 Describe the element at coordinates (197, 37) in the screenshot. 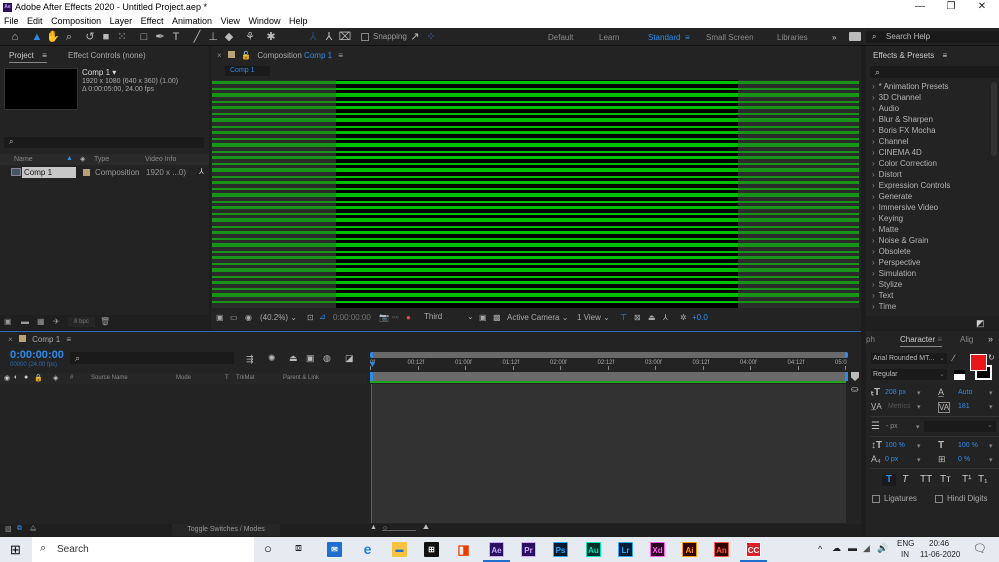

I see `brush-tool-icon: ╱` at that location.